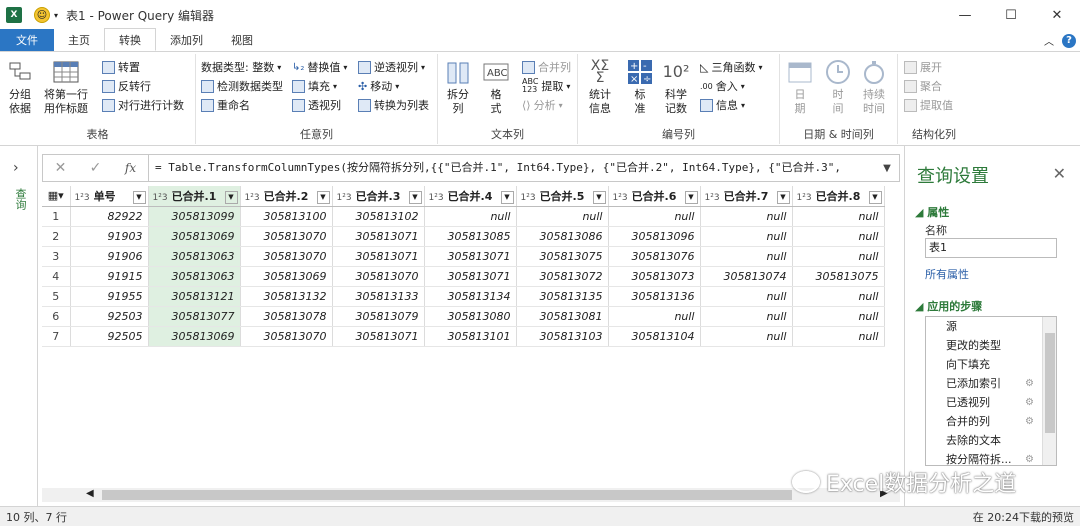 Image resolution: width=1080 pixels, height=526 pixels. Describe the element at coordinates (654, 256) in the screenshot. I see `table-cell: 305813076` at that location.